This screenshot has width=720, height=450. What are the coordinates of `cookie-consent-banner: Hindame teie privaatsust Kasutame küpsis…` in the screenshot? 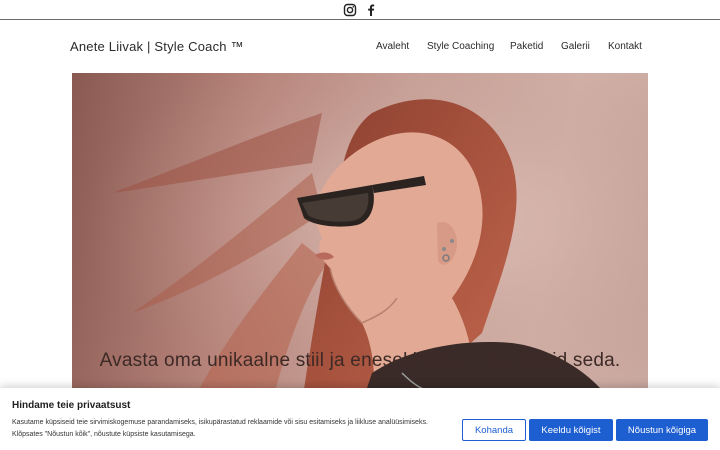 It's located at (360, 419).